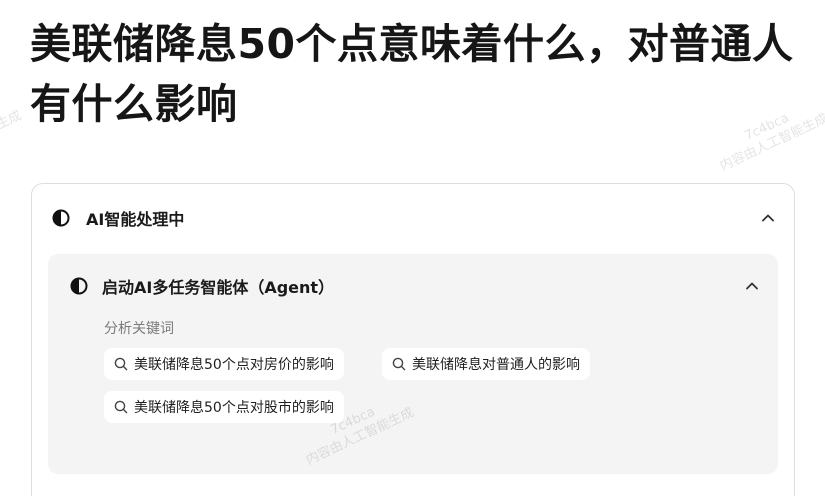  What do you see at coordinates (139, 329) in the screenshot?
I see `keywords-section-label: 分析关键词` at bounding box center [139, 329].